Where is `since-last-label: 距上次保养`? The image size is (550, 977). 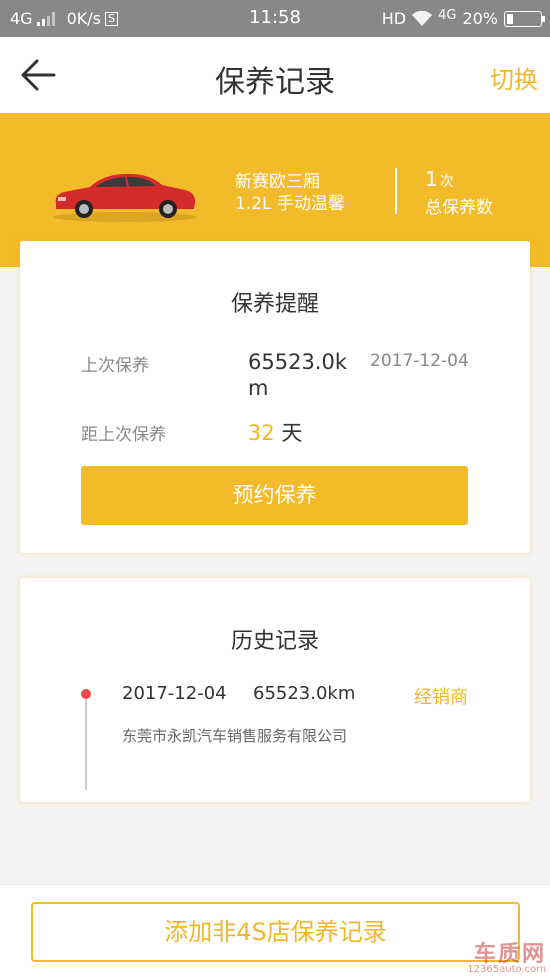
since-last-label: 距上次保养 is located at coordinates (123, 435).